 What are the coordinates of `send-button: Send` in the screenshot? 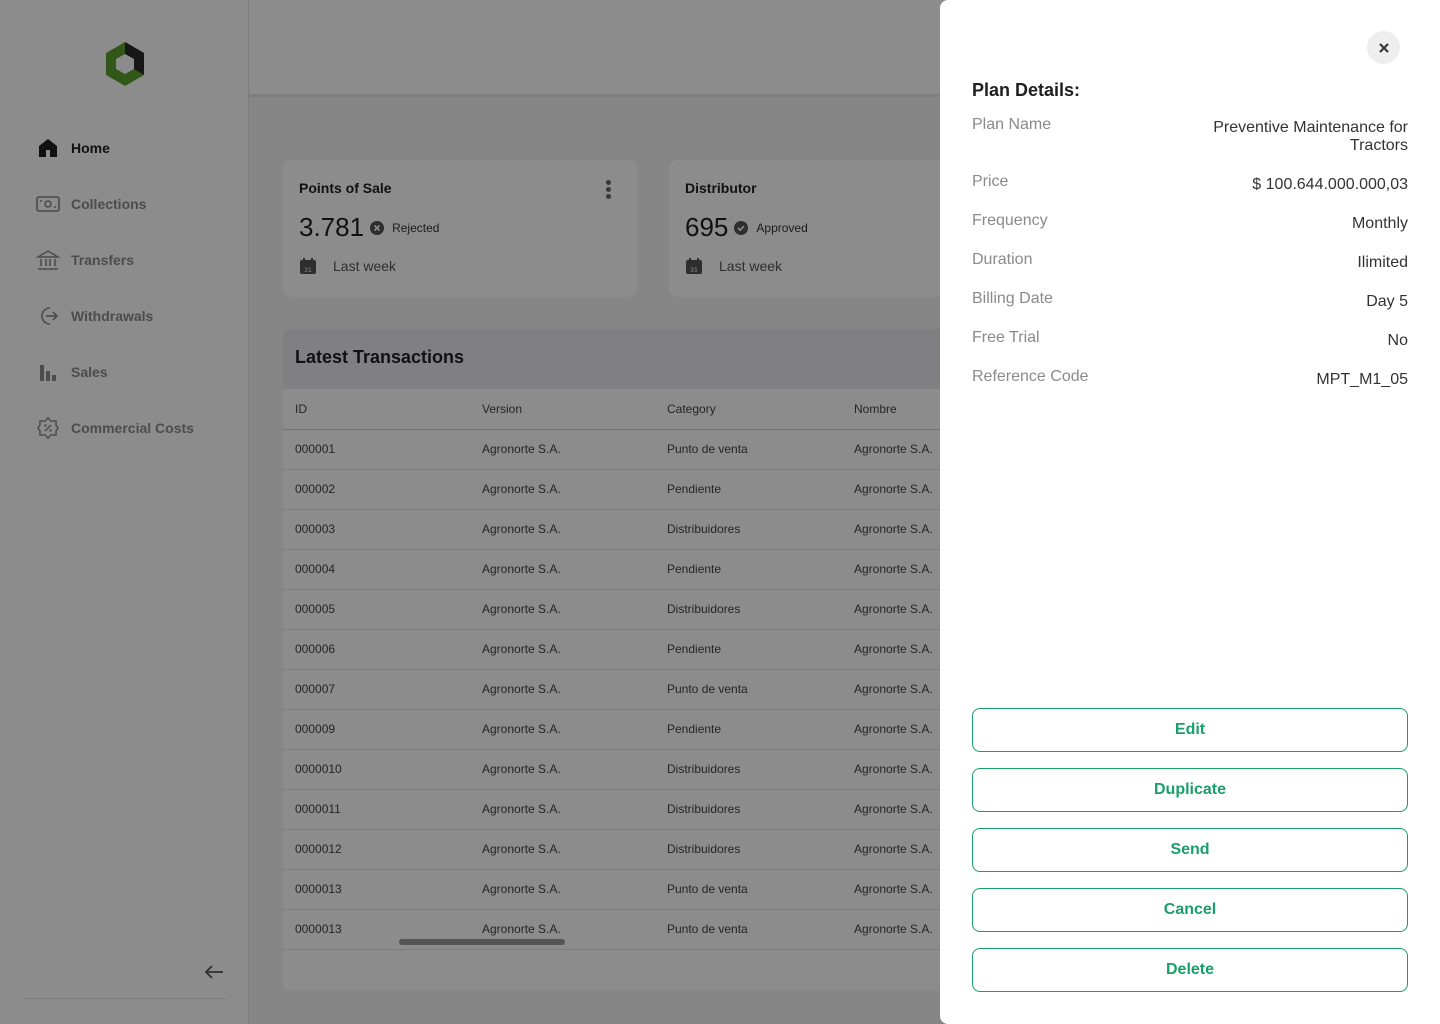 It's located at (1190, 850).